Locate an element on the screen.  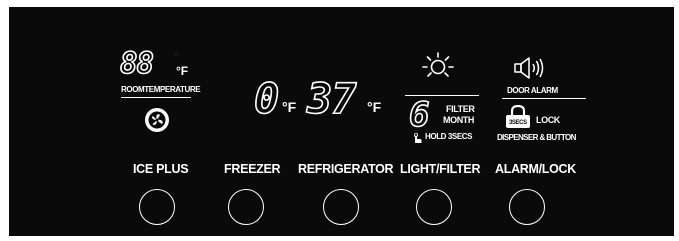
door-alarm-label: DOOR ALARM is located at coordinates (532, 90).